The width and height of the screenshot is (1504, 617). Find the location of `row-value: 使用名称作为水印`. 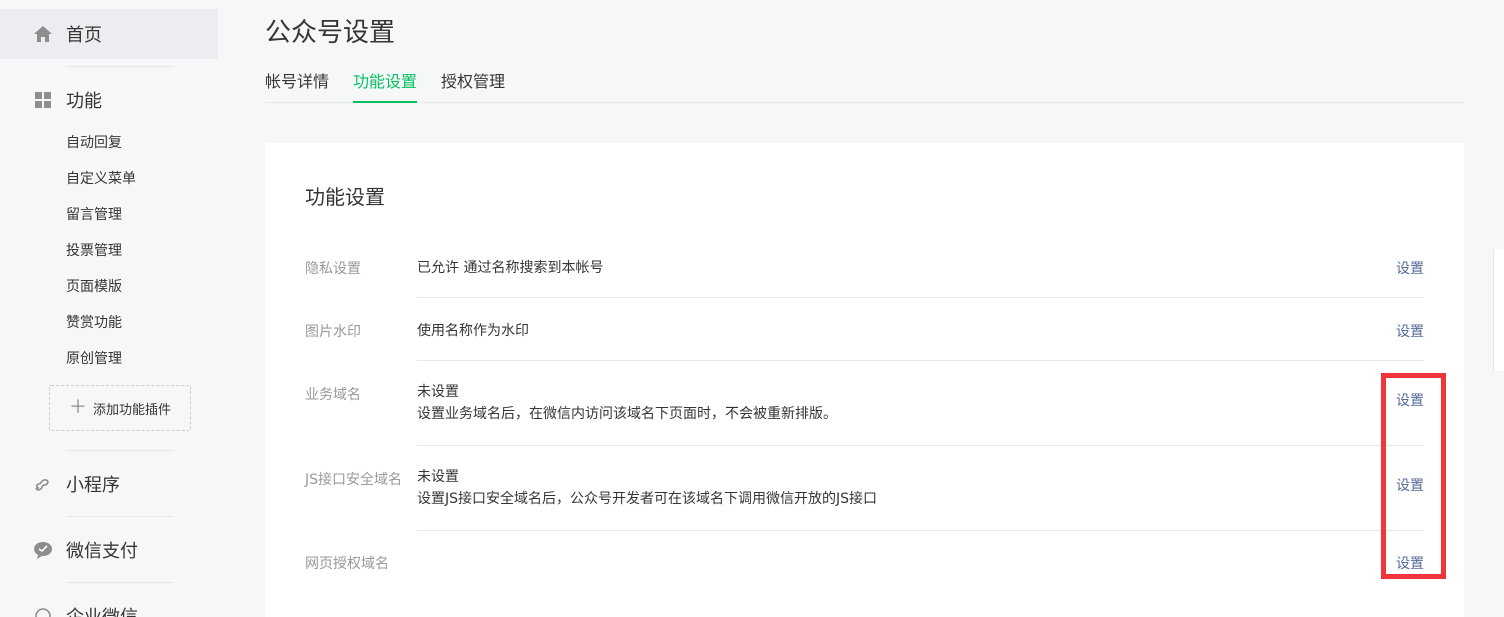

row-value: 使用名称作为水印 is located at coordinates (473, 331).